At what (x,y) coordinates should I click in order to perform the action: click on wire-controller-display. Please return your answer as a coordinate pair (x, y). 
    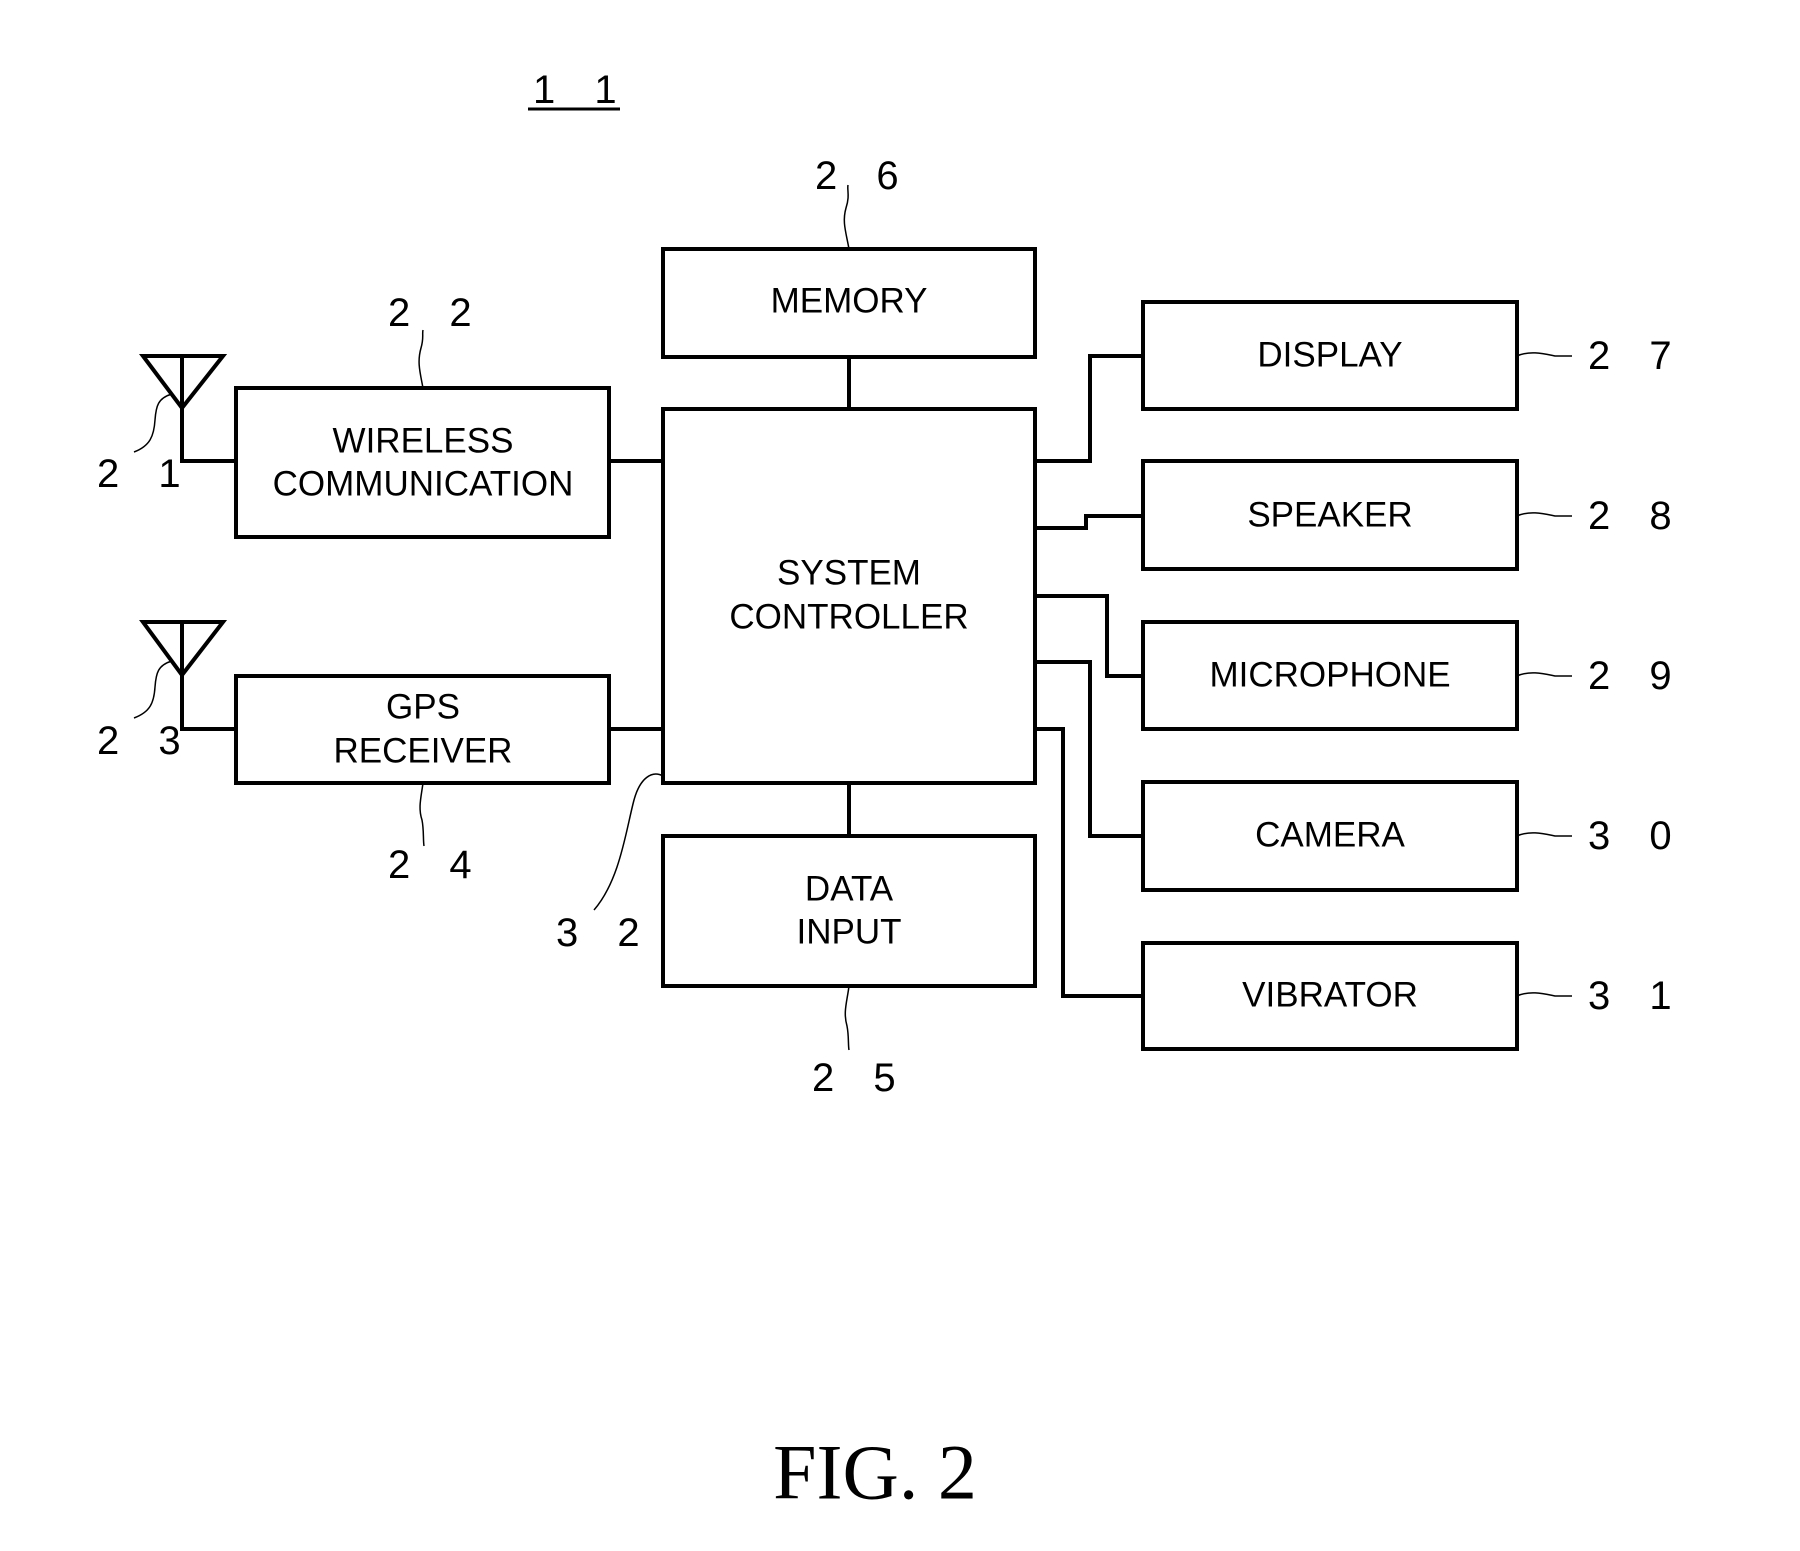
    Looking at the image, I should click on (1089, 408).